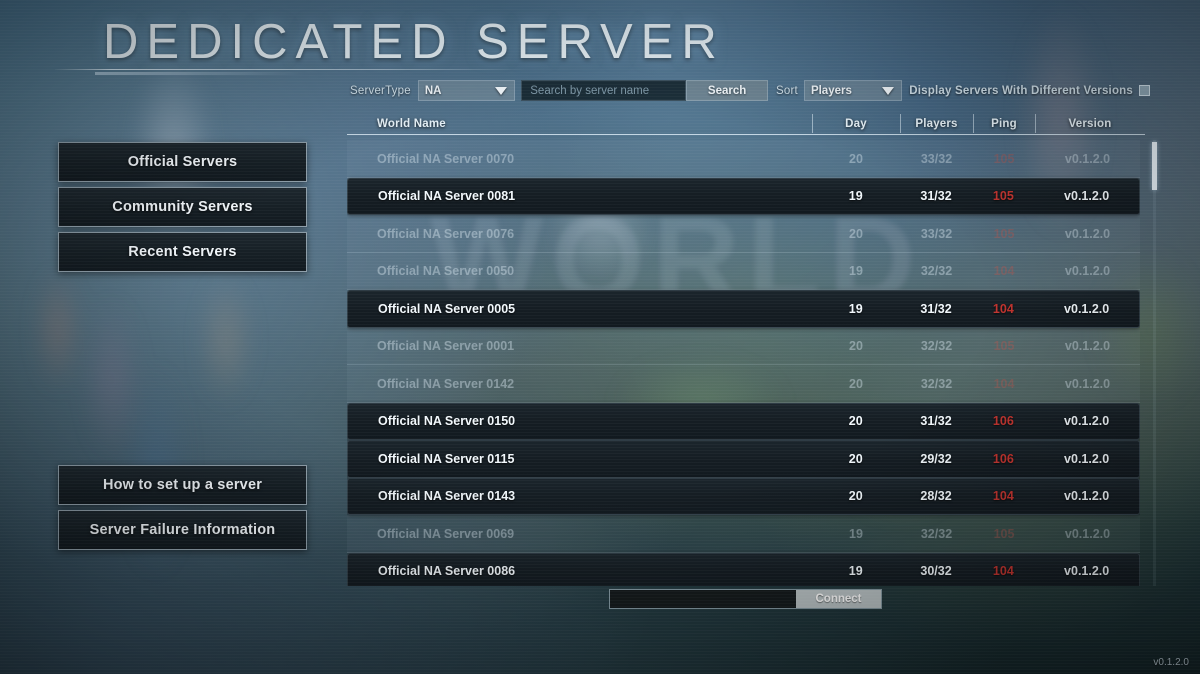  I want to click on sort-dropdown: Players, so click(853, 90).